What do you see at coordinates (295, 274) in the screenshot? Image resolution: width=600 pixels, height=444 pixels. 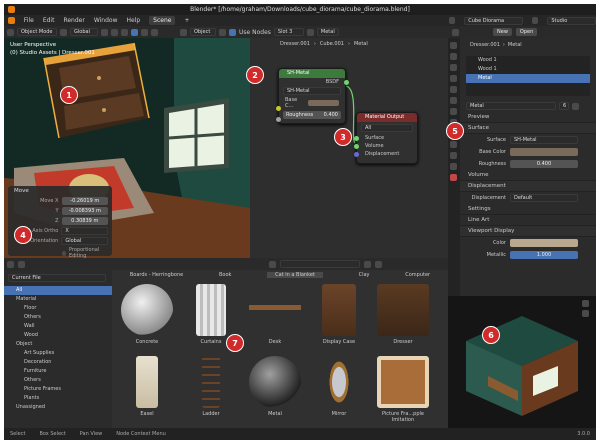 I see `asset-label-selected: Cat in a Blanket` at bounding box center [295, 274].